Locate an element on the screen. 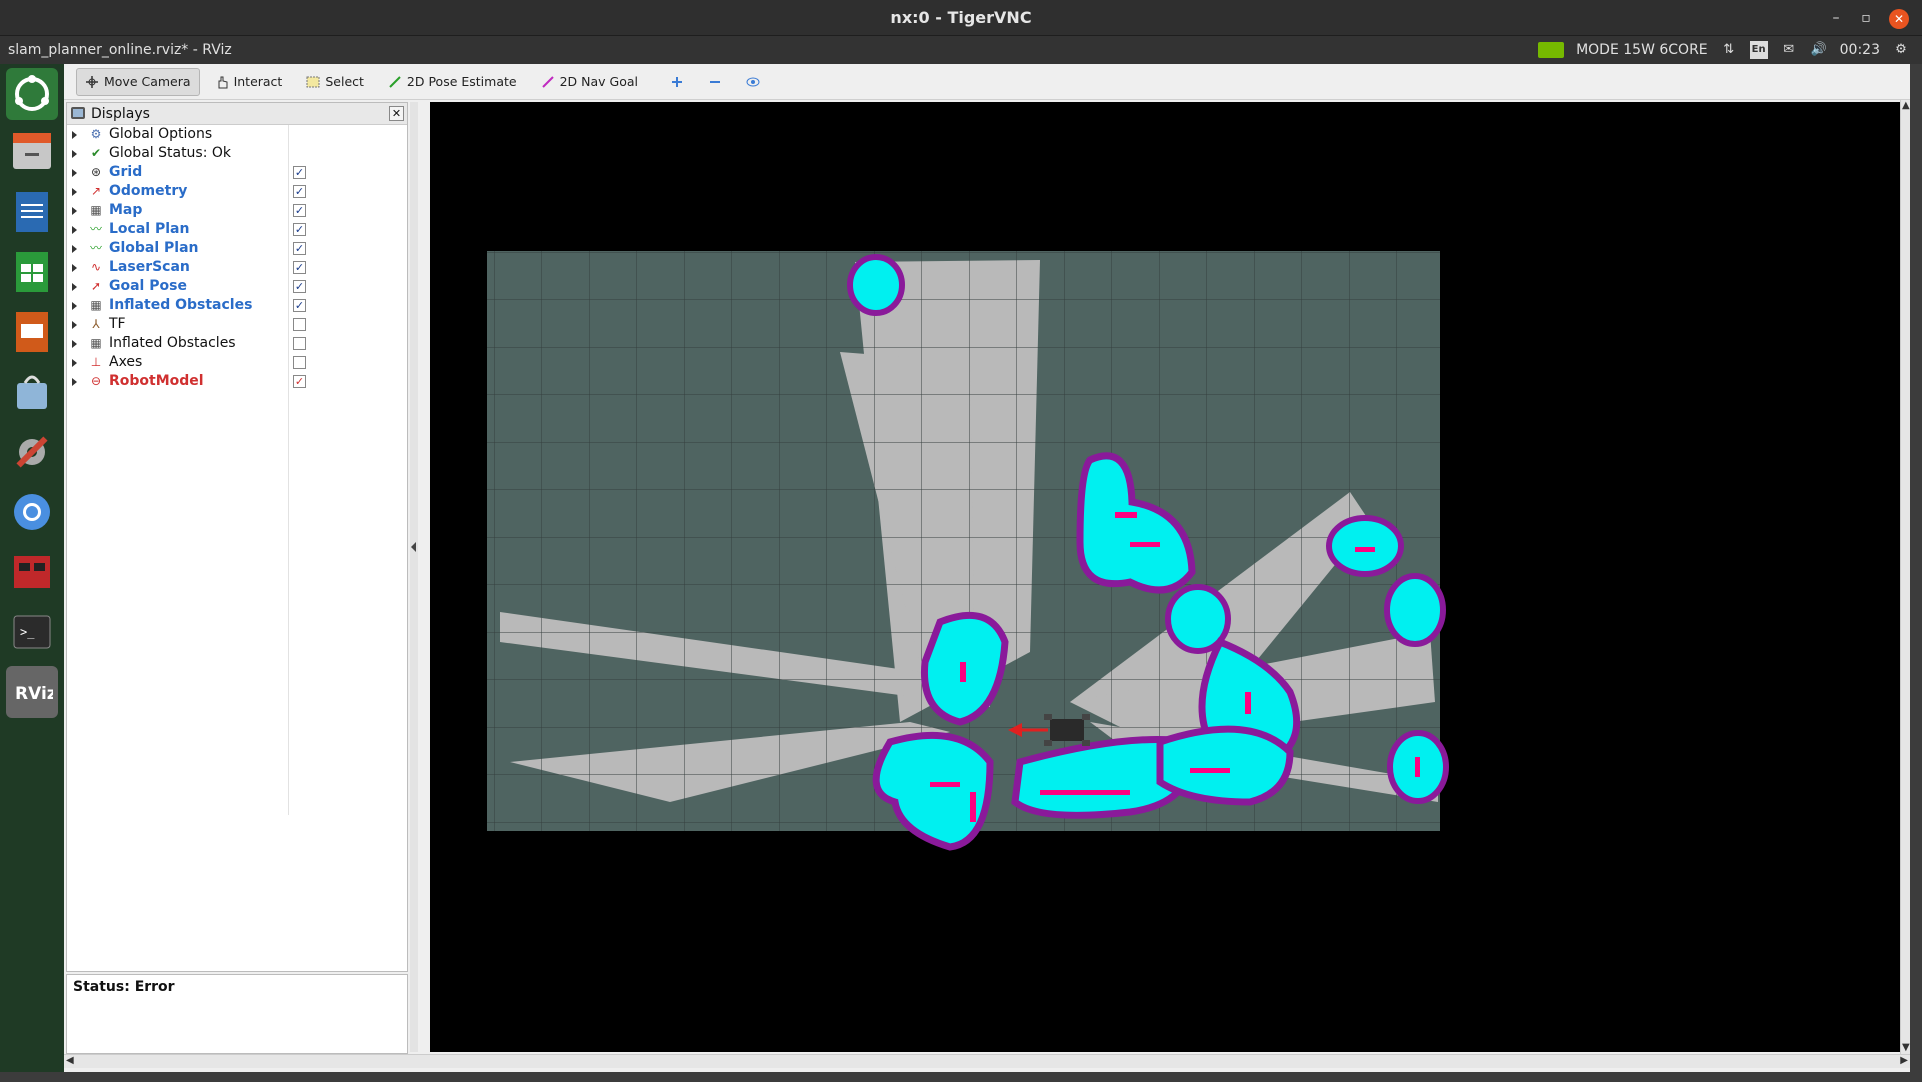 This screenshot has height=1082, width=1922. close-panel-icon: ✕ is located at coordinates (396, 113).